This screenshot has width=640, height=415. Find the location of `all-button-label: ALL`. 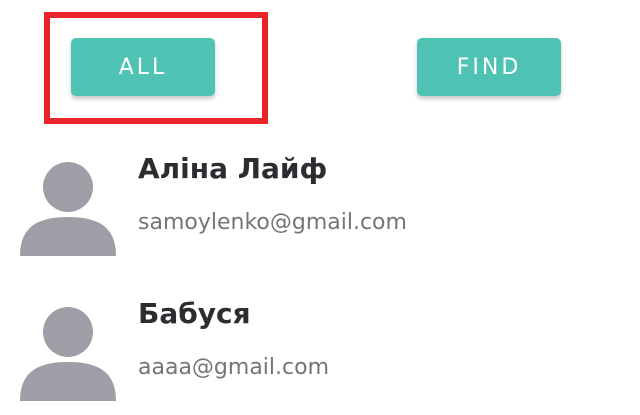

all-button-label: ALL is located at coordinates (143, 67).